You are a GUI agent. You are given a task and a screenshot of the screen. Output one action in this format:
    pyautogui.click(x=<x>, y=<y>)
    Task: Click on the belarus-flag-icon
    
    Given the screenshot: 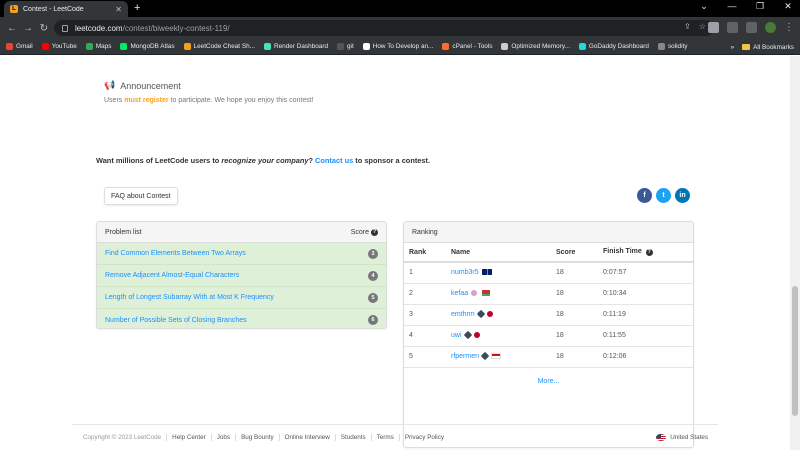 What is the action you would take?
    pyautogui.click(x=485, y=293)
    